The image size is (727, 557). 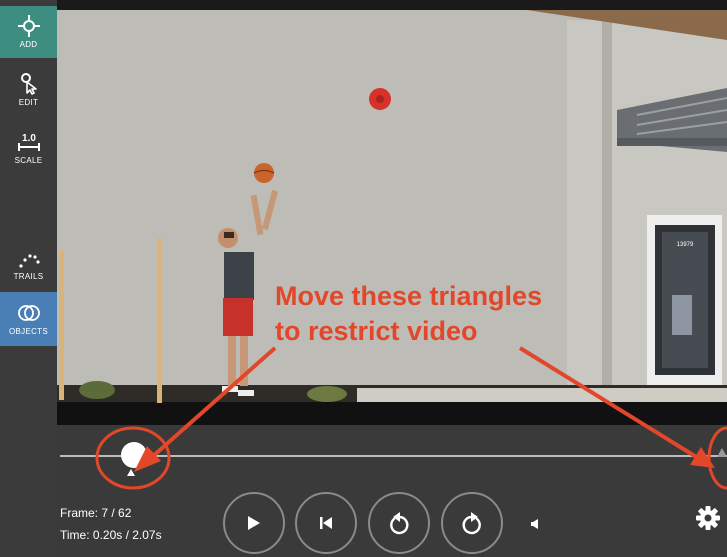 I want to click on trails-icon, so click(x=29, y=261).